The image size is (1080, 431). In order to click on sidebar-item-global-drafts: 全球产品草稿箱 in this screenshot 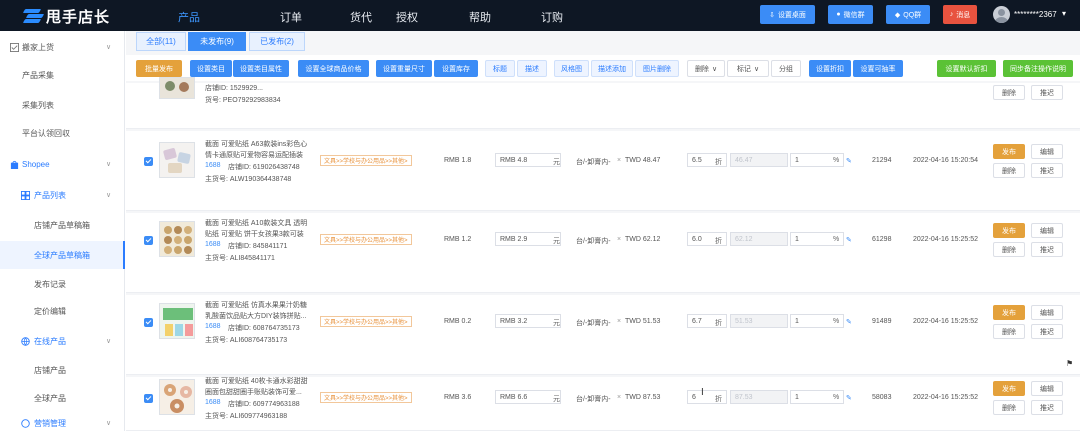, I will do `click(62, 255)`.